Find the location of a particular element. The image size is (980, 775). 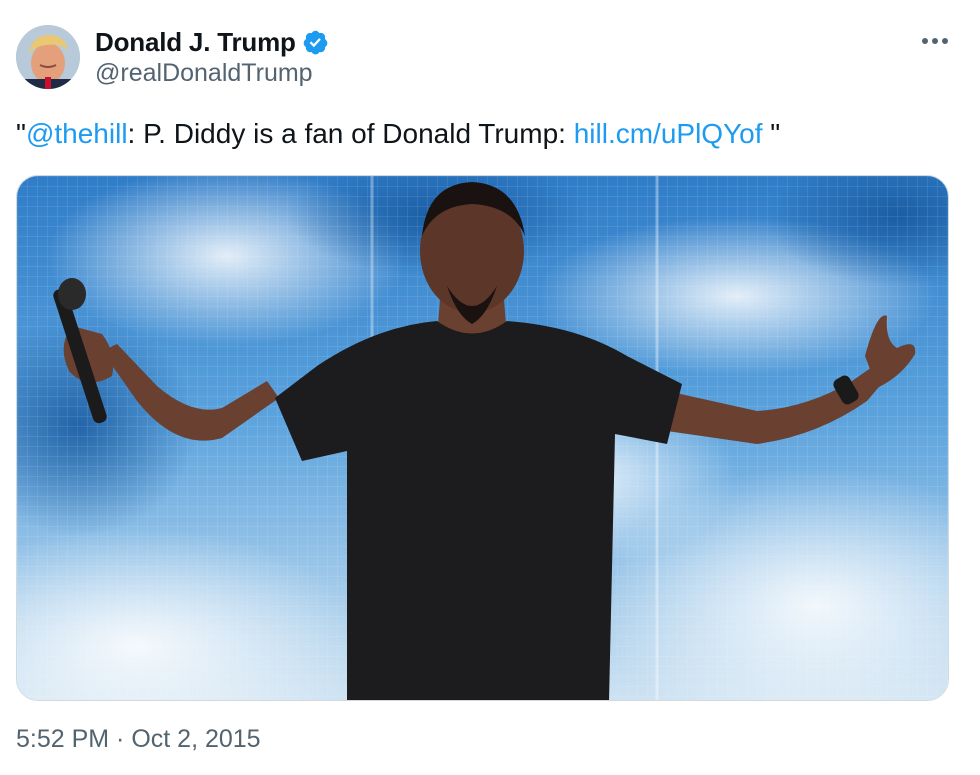

tweet-timestamp: 5:52 PM · Oct 2, 2015 is located at coordinates (138, 739).